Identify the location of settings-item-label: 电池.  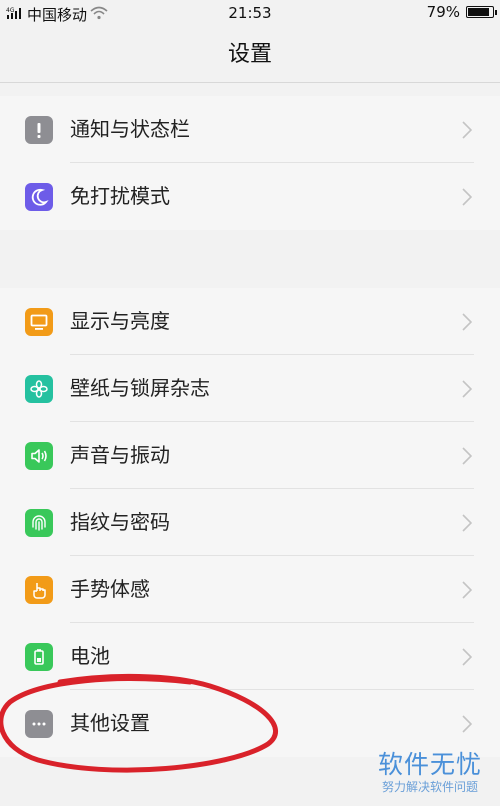
(90, 656).